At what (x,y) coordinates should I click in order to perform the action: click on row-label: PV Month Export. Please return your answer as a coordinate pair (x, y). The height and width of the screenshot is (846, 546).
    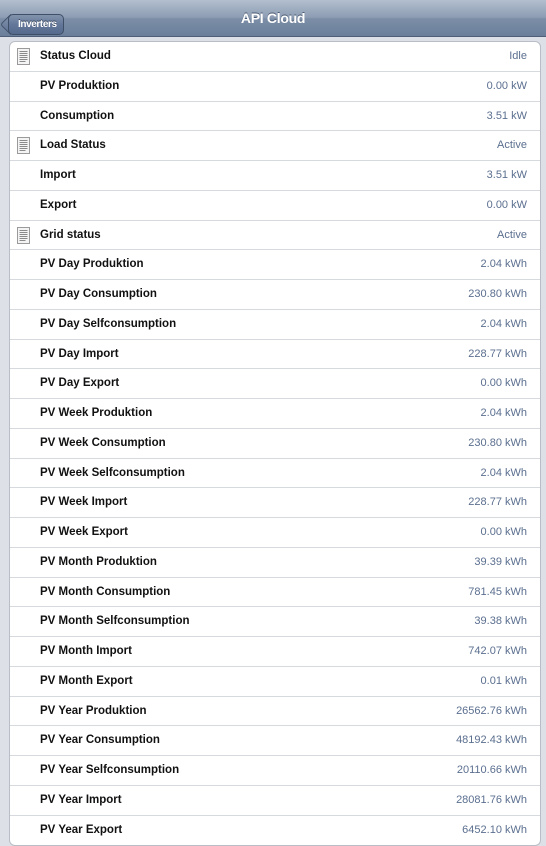
    Looking at the image, I should click on (86, 680).